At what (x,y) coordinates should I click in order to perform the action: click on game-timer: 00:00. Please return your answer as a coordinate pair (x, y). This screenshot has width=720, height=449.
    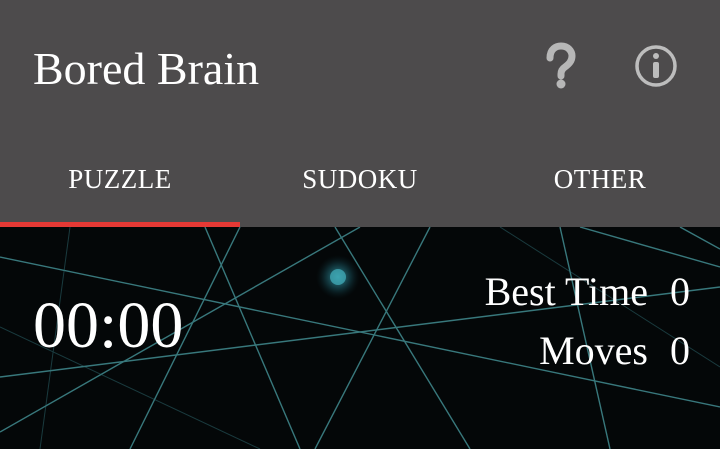
    Looking at the image, I should click on (108, 325).